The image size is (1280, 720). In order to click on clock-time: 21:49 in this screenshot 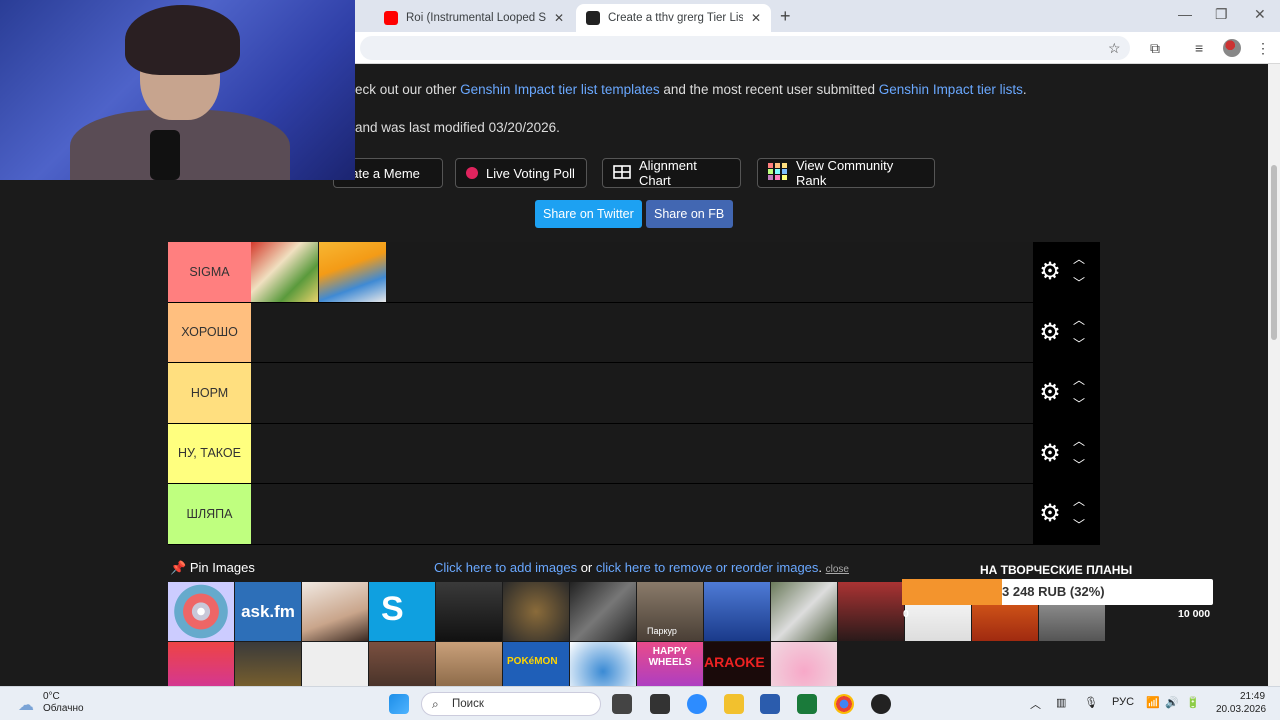, I will do `click(1252, 696)`.